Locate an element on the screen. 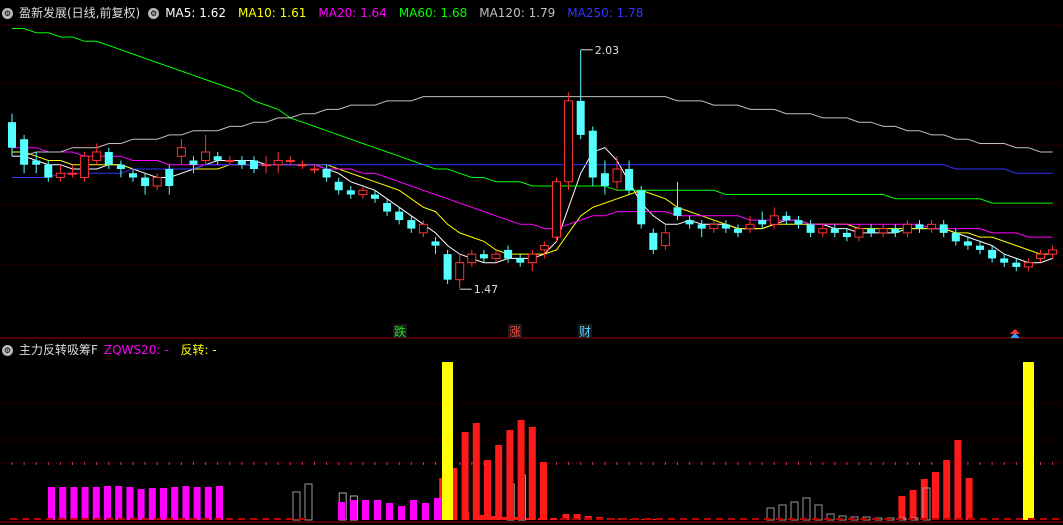 This screenshot has height=525, width=1063. event-tag-rise: 涨 is located at coordinates (515, 331).